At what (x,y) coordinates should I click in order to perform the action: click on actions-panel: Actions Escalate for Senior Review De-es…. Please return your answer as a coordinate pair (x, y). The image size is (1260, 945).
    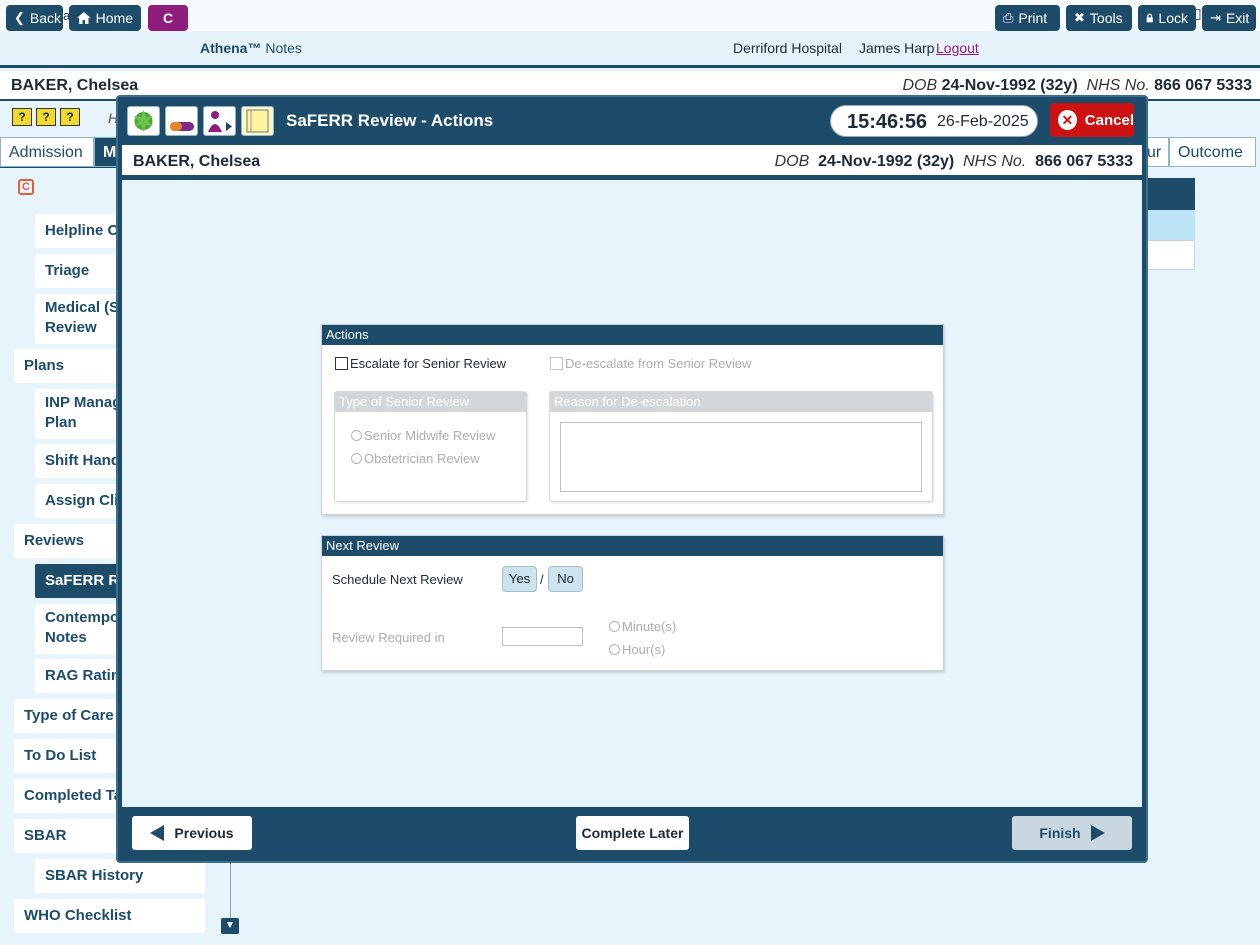
    Looking at the image, I should click on (632, 419).